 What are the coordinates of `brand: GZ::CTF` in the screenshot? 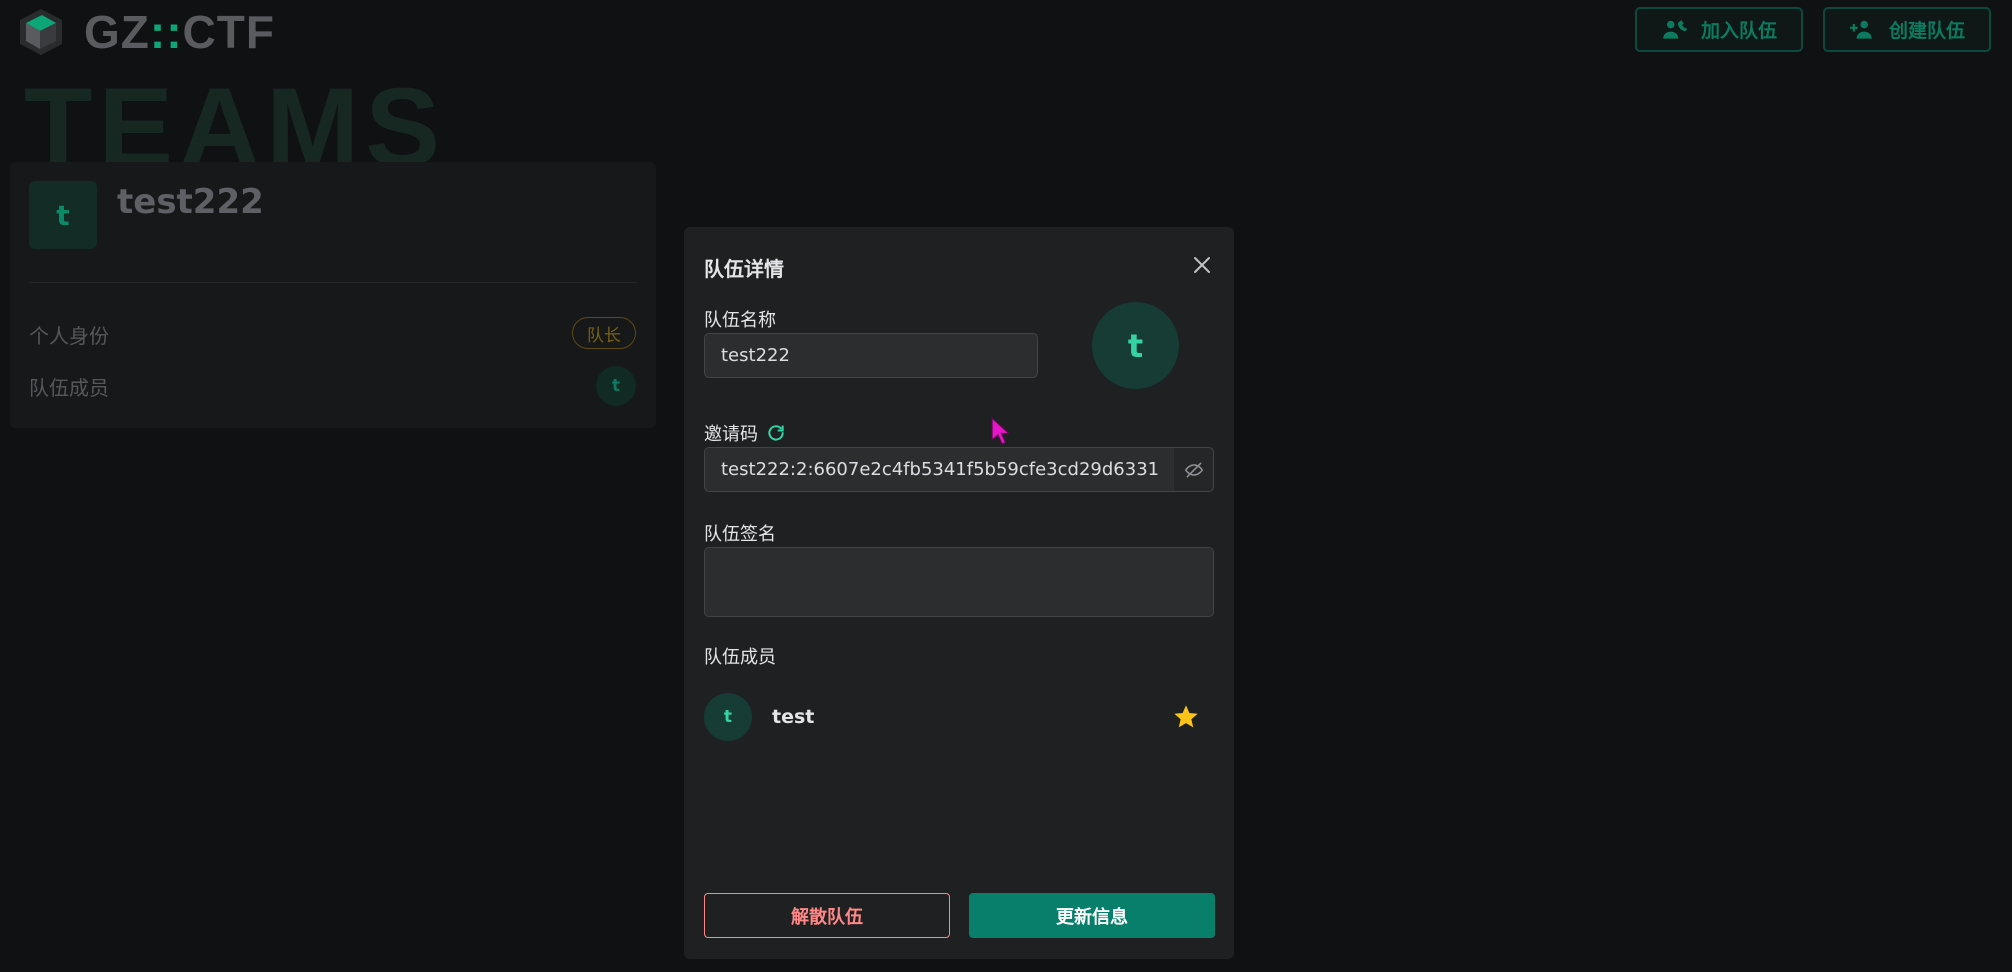 It's located at (146, 32).